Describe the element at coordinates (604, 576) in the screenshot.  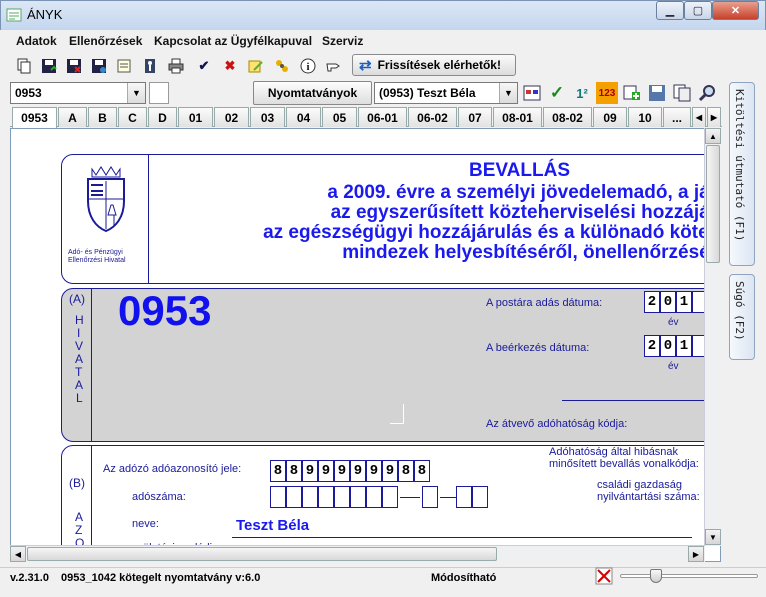
I see `edit-lock-icon` at that location.